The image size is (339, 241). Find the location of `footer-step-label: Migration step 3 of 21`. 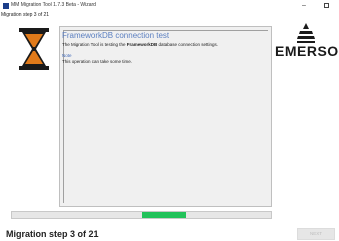

footer-step-label: Migration step 3 of 21 is located at coordinates (52, 234).